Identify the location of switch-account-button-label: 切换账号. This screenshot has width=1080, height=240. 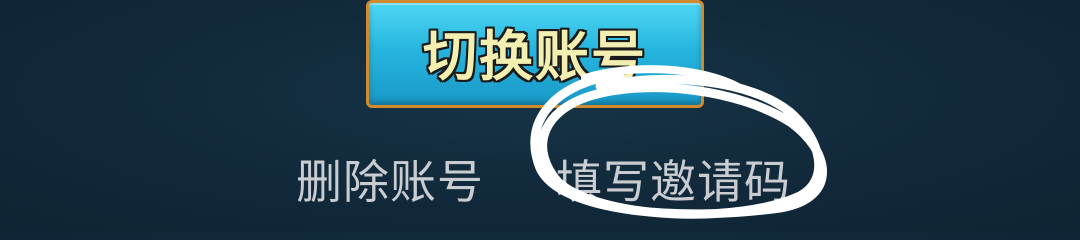
(535, 56).